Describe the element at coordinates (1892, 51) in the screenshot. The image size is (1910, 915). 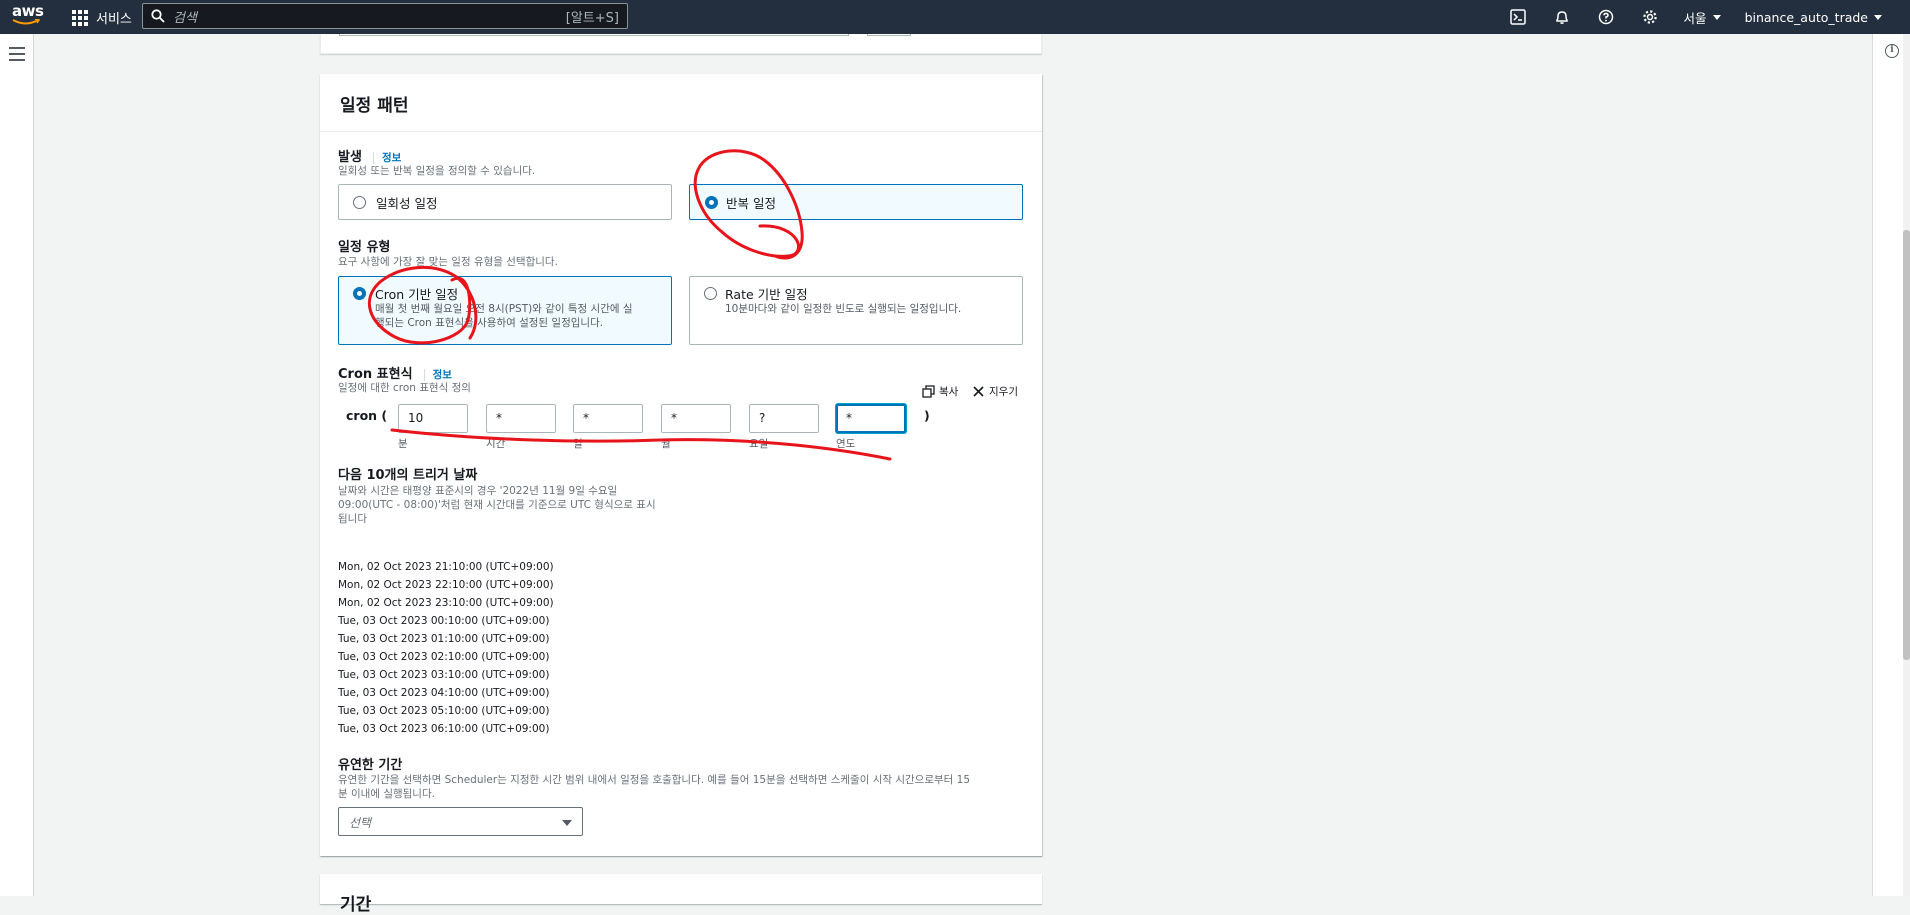
I see `info-panel-icon: i` at that location.